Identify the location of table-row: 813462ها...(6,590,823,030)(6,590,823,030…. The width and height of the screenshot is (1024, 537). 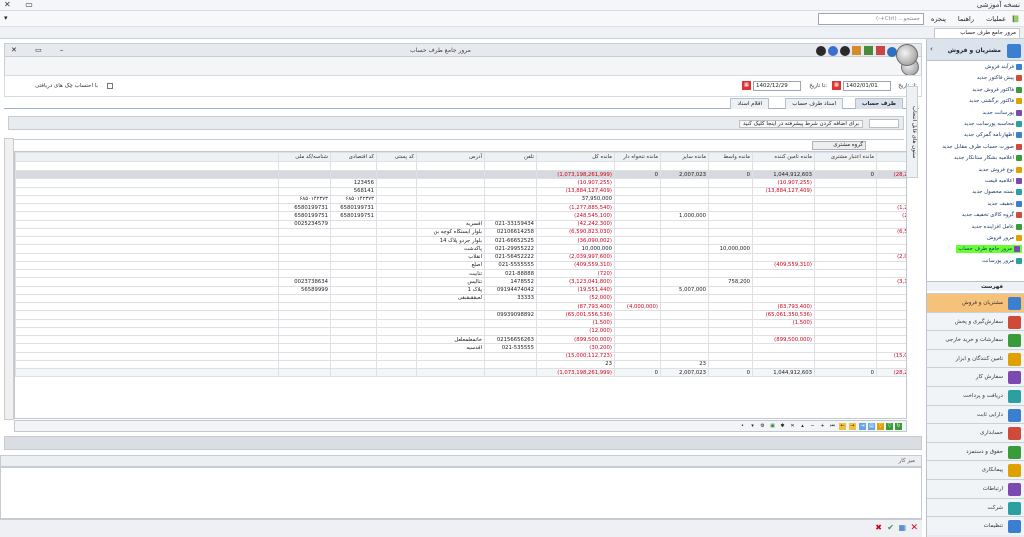
(460, 232).